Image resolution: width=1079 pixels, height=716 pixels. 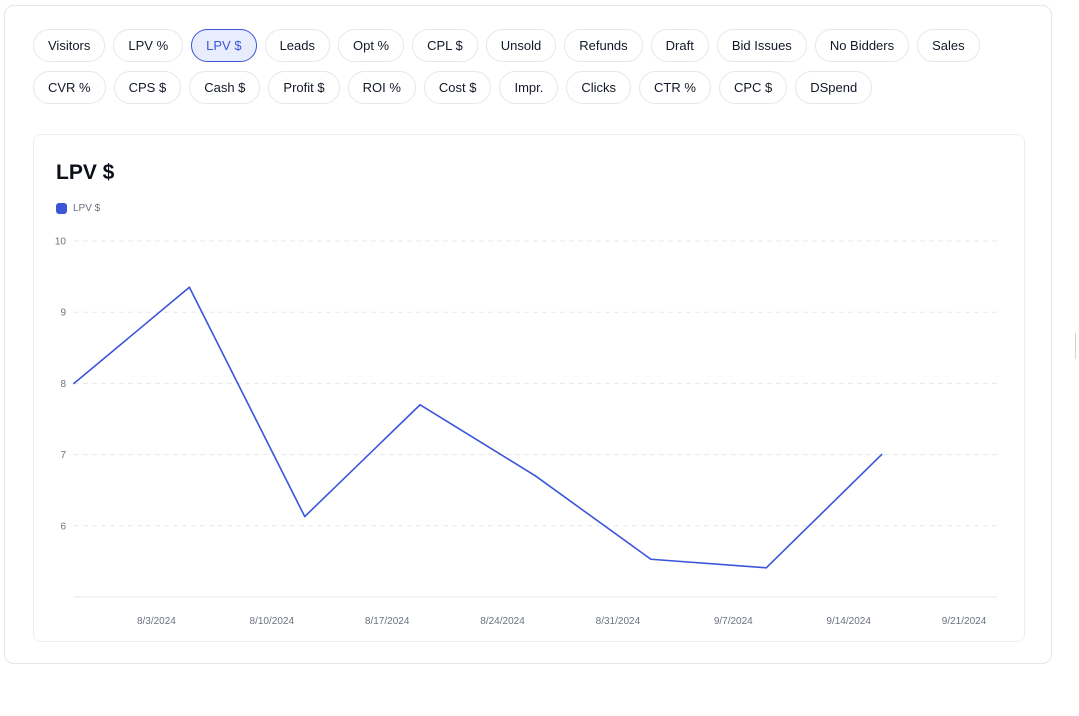 What do you see at coordinates (733, 621) in the screenshot?
I see `x-tick-label: 9/7/2024` at bounding box center [733, 621].